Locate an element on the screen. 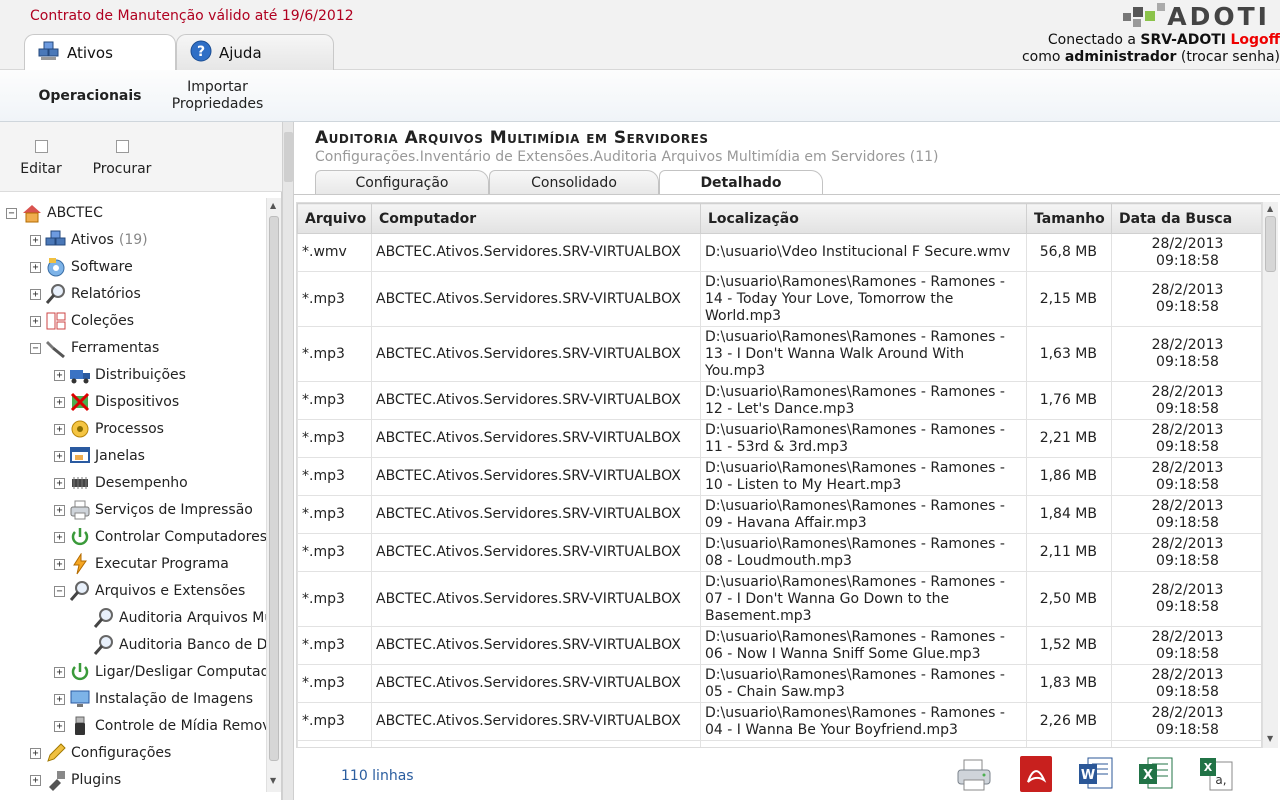  scroll-down-icon: ▼ is located at coordinates (273, 780).